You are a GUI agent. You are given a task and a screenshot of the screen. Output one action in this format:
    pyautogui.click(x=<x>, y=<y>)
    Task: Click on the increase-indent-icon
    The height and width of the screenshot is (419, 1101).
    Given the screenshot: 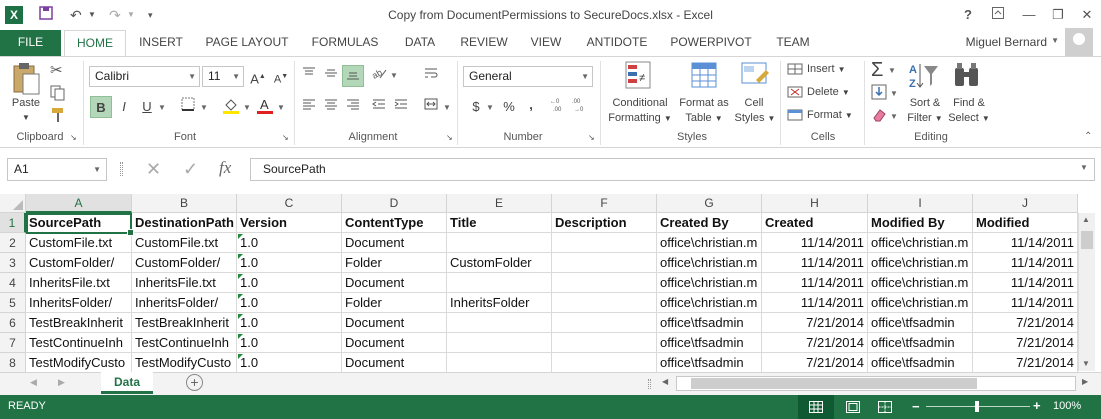 What is the action you would take?
    pyautogui.click(x=401, y=107)
    